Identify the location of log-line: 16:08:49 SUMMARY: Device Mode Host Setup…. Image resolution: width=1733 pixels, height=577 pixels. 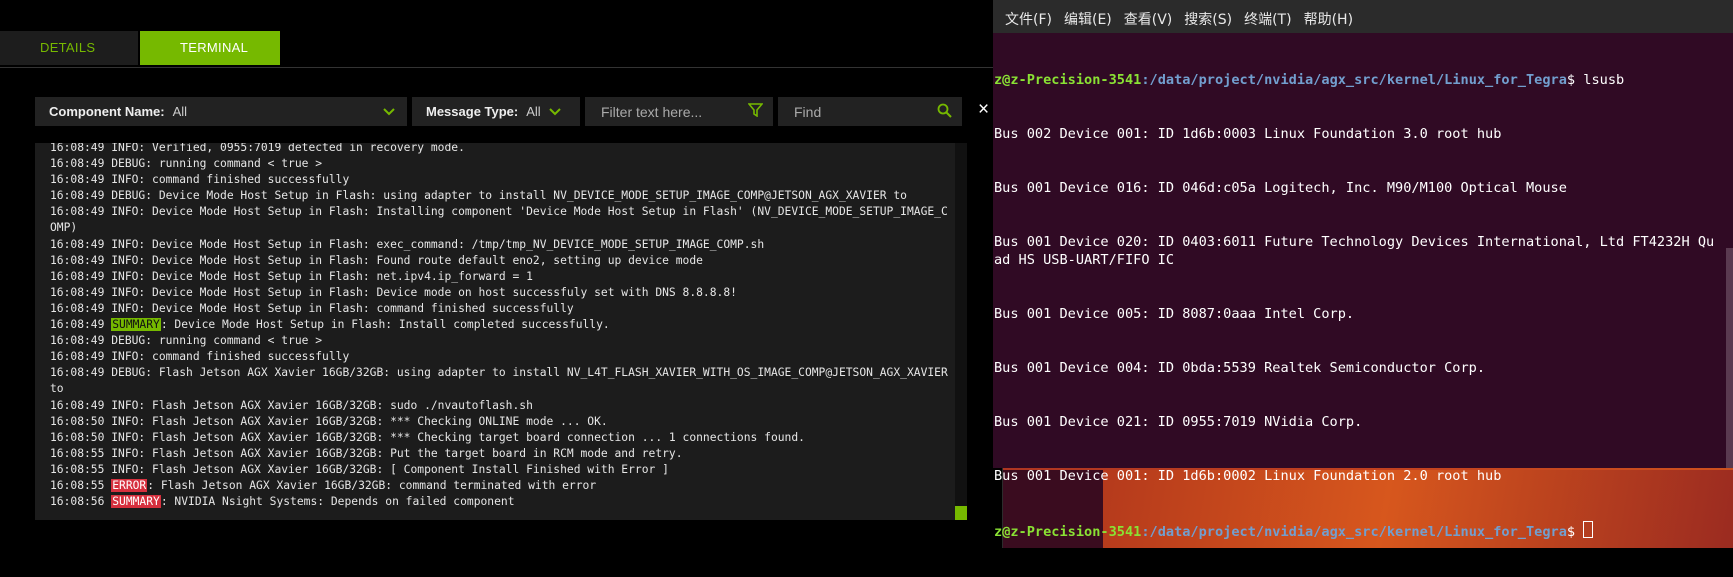
(500, 325).